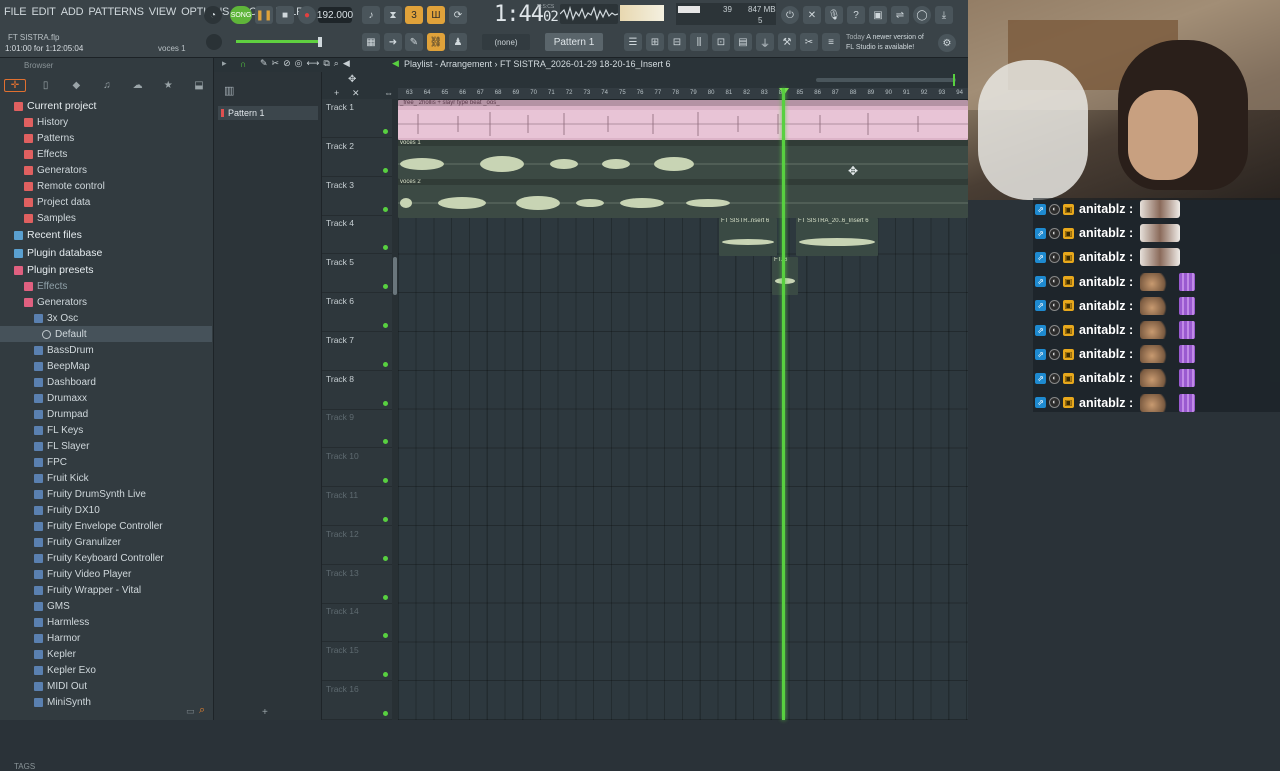  Describe the element at coordinates (787, 42) in the screenshot. I see `wrench-icon: ⚒` at that location.